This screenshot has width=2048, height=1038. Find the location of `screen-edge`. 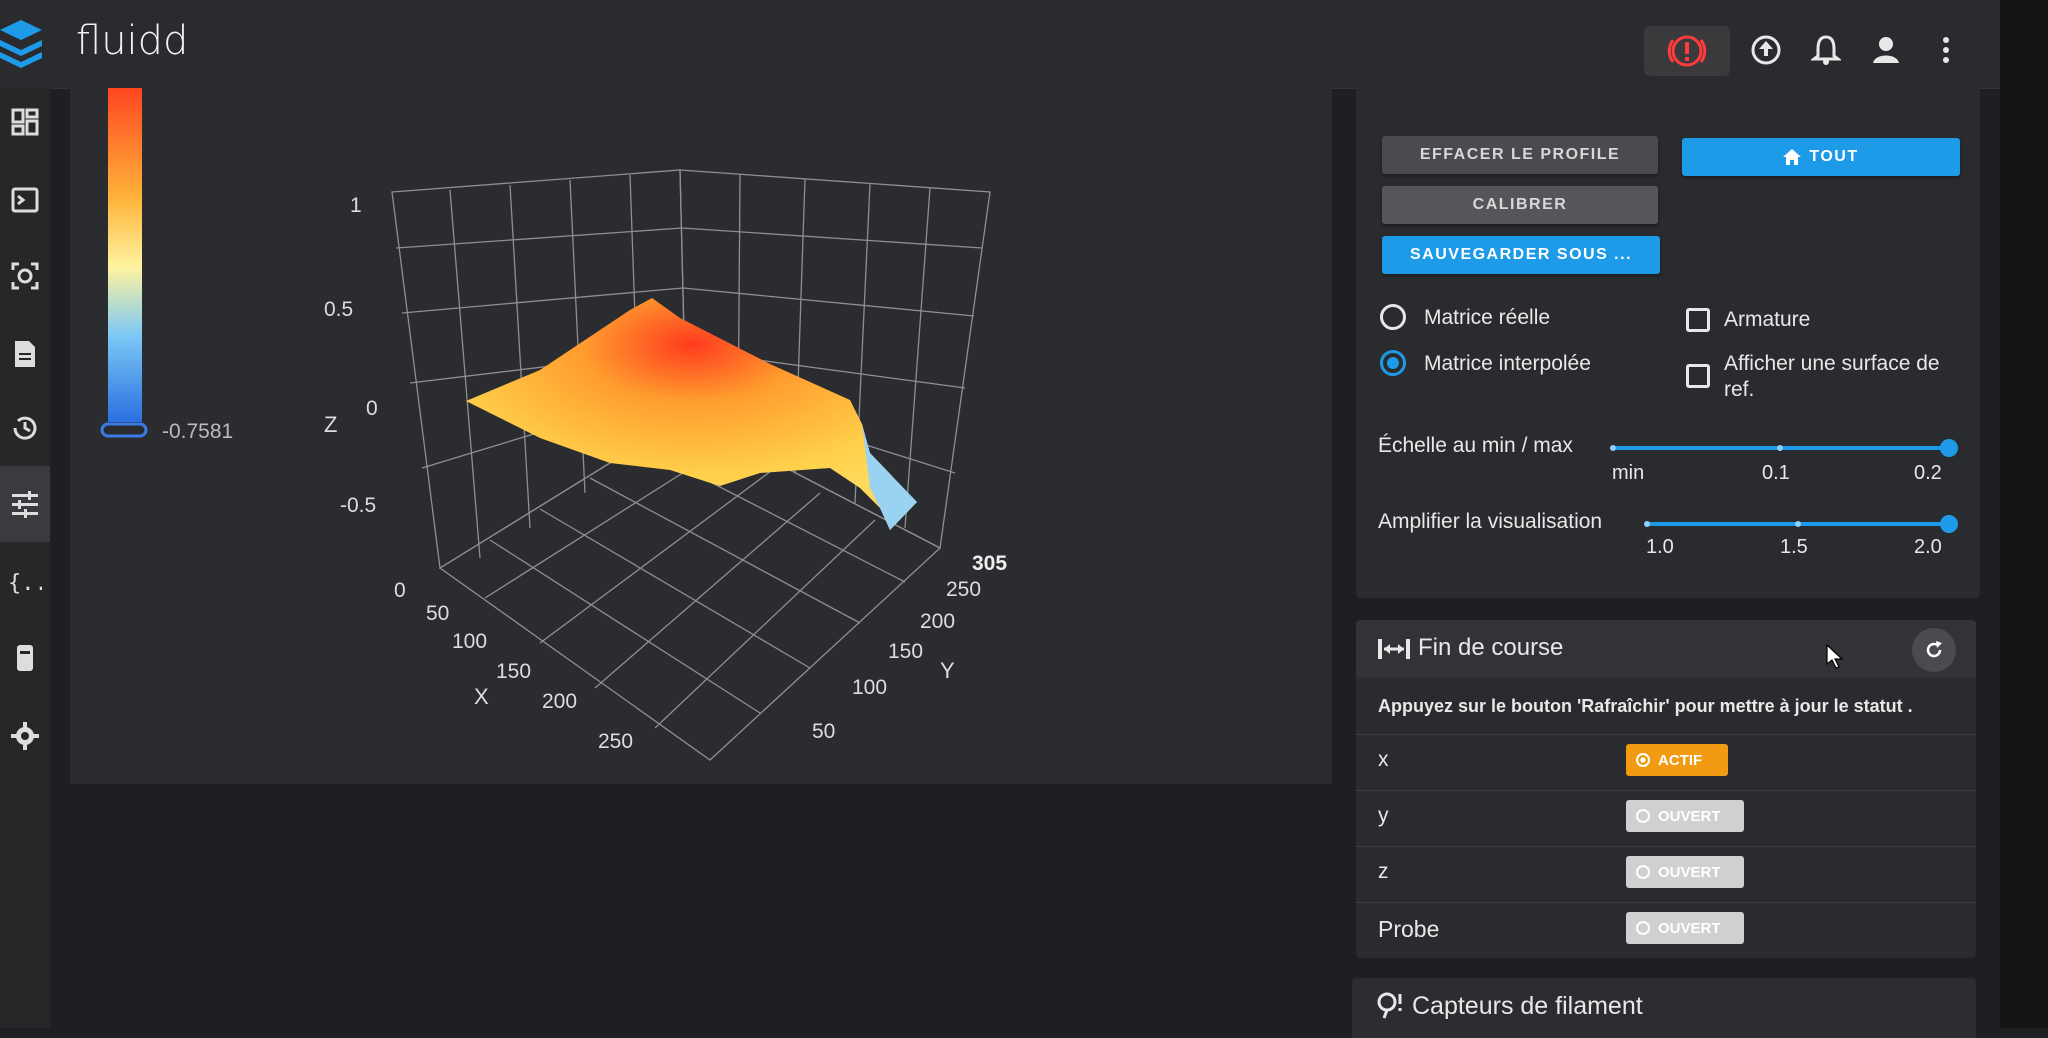

screen-edge is located at coordinates (2024, 514).